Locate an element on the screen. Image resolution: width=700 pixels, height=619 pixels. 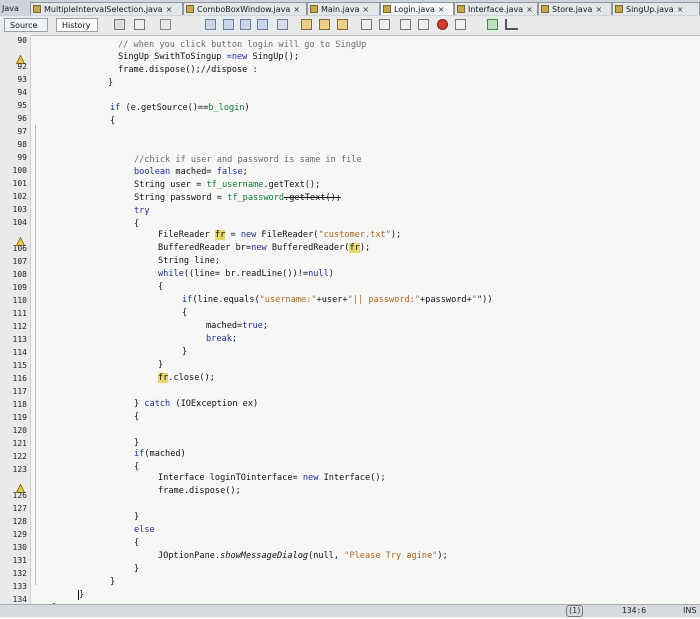
previous-bookmark-icon is located at coordinates (324, 24).